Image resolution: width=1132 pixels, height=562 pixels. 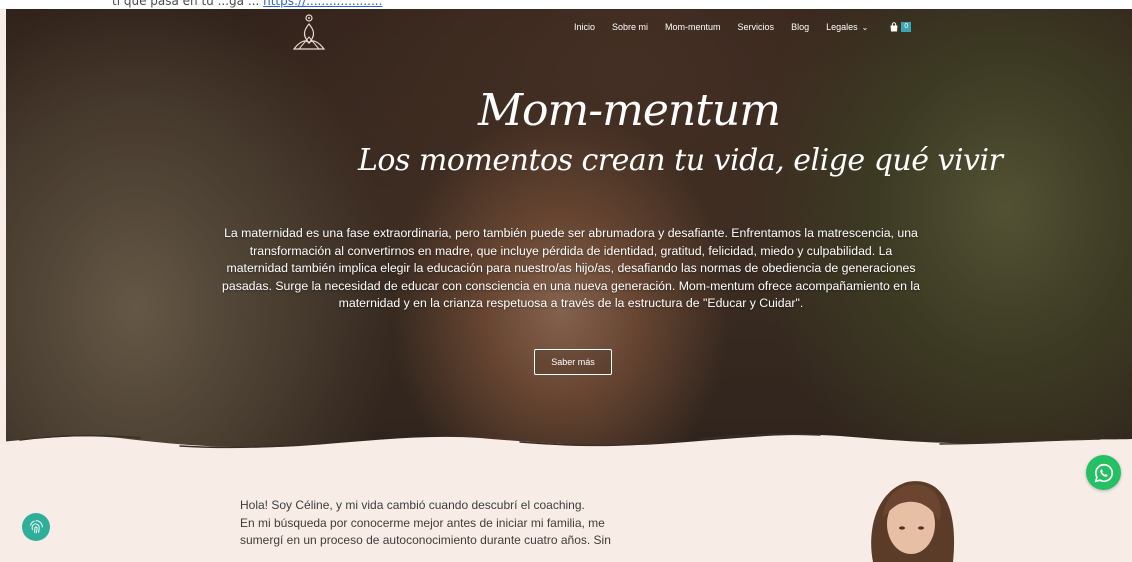 What do you see at coordinates (913, 521) in the screenshot?
I see `portrait-illustration` at bounding box center [913, 521].